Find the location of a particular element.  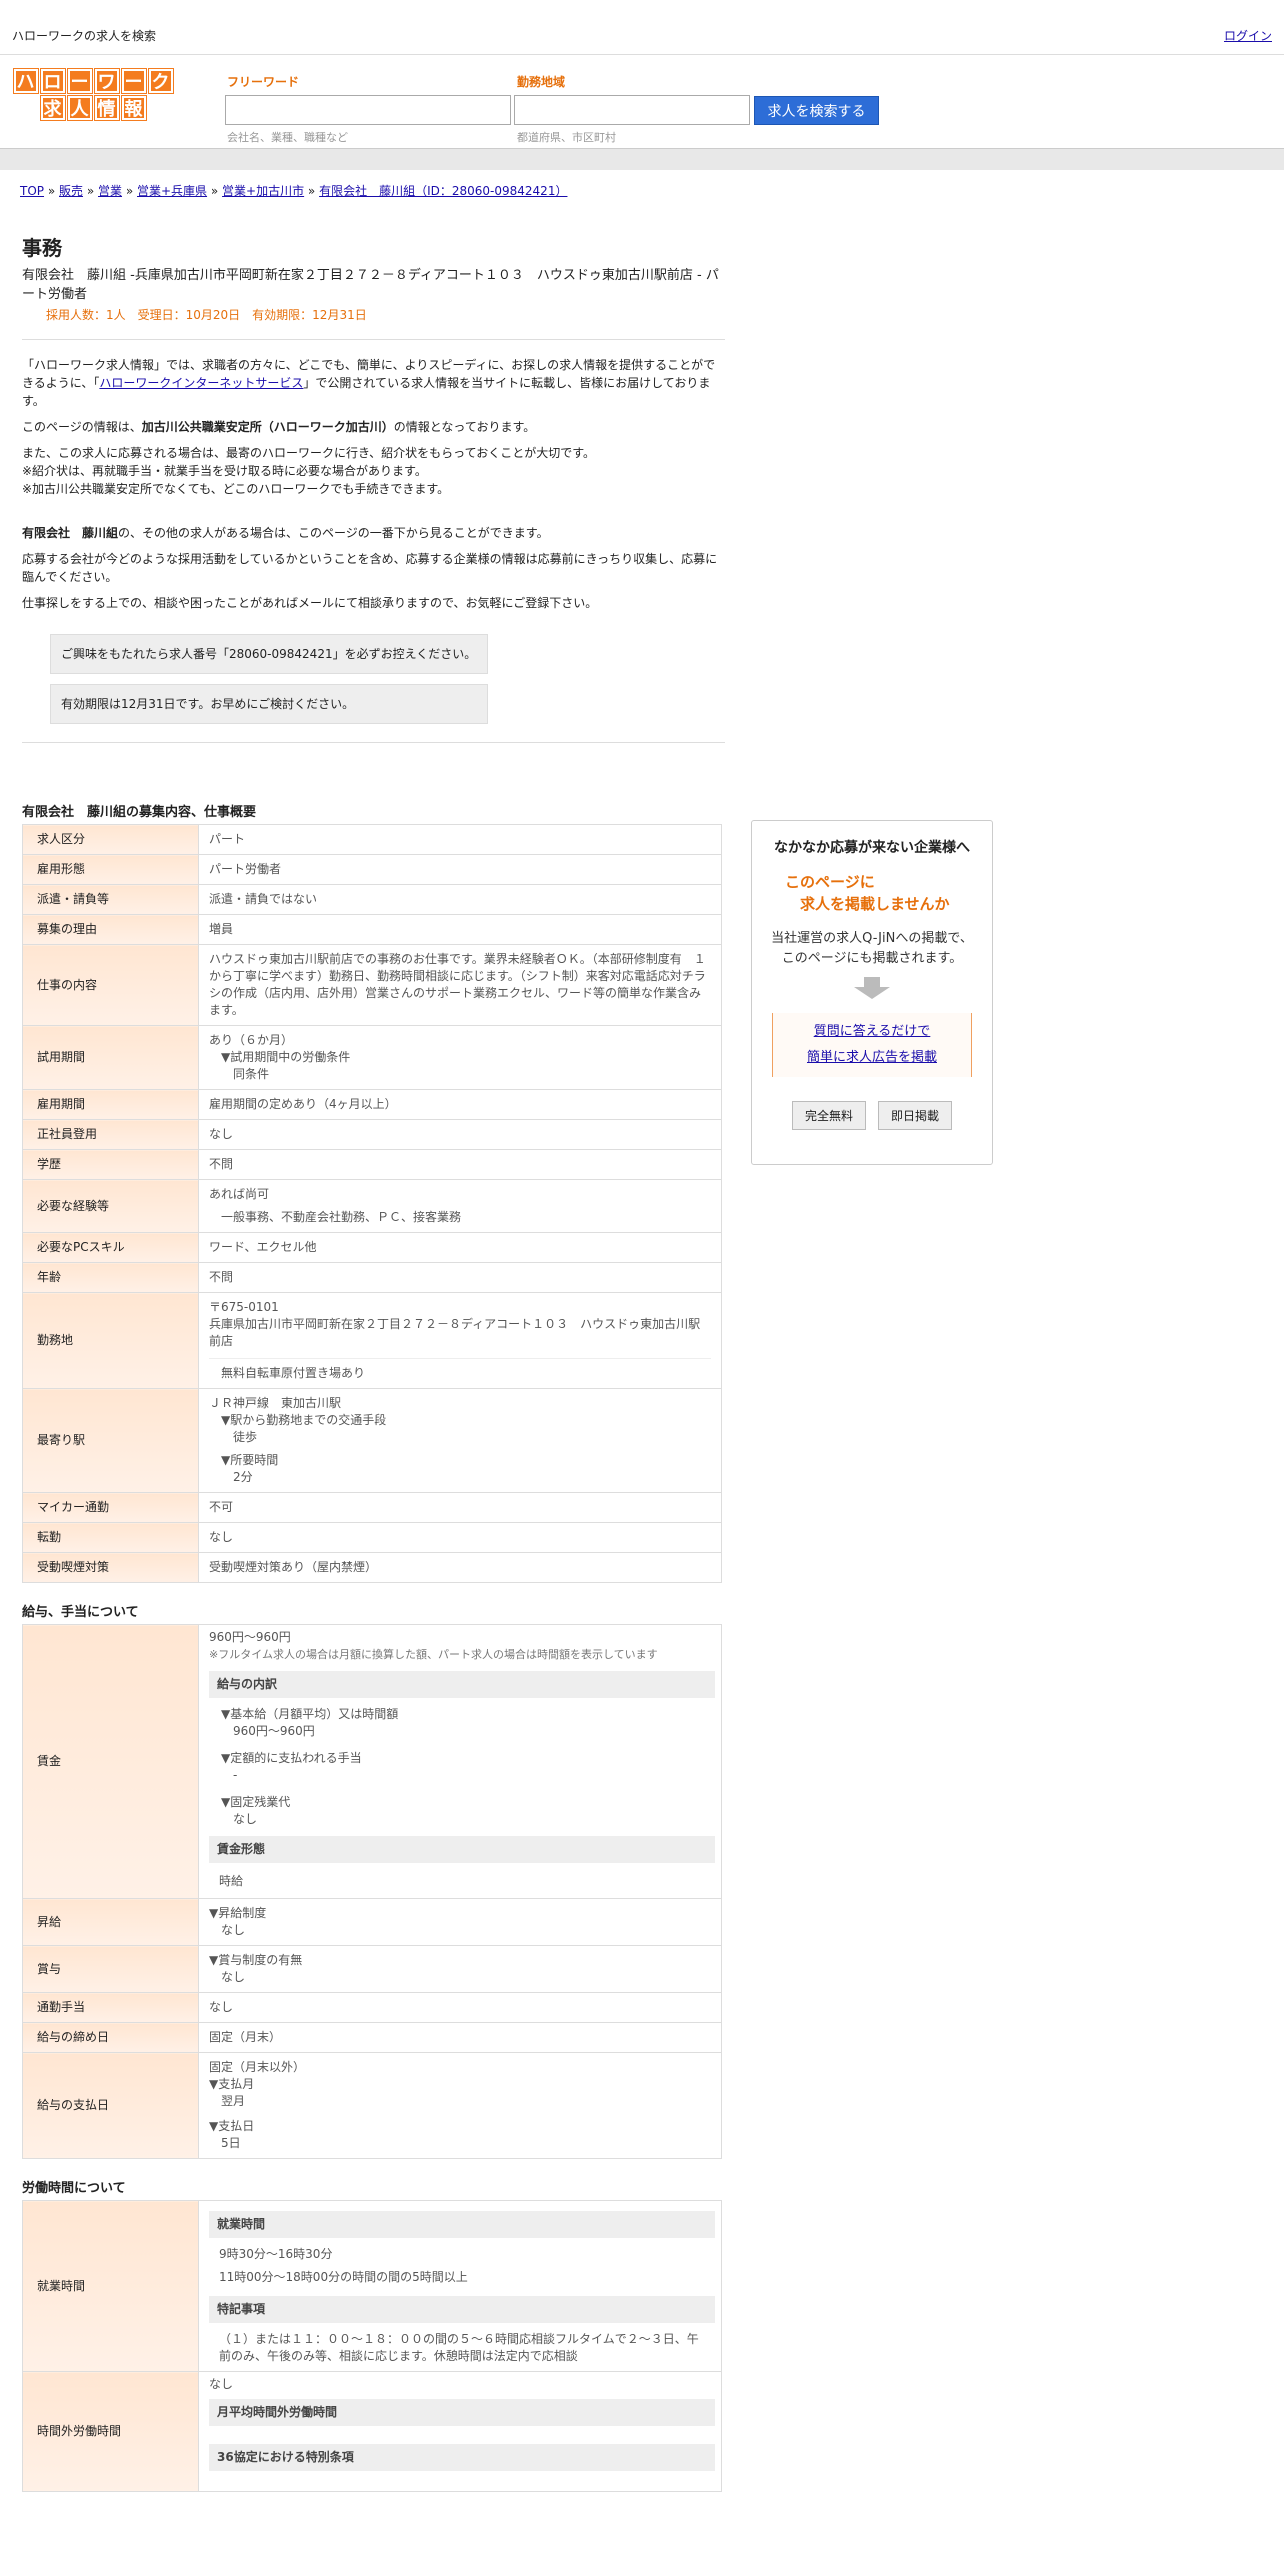

row-value: 受動喫煙対策あり（屋内禁煙） is located at coordinates (460, 1567).